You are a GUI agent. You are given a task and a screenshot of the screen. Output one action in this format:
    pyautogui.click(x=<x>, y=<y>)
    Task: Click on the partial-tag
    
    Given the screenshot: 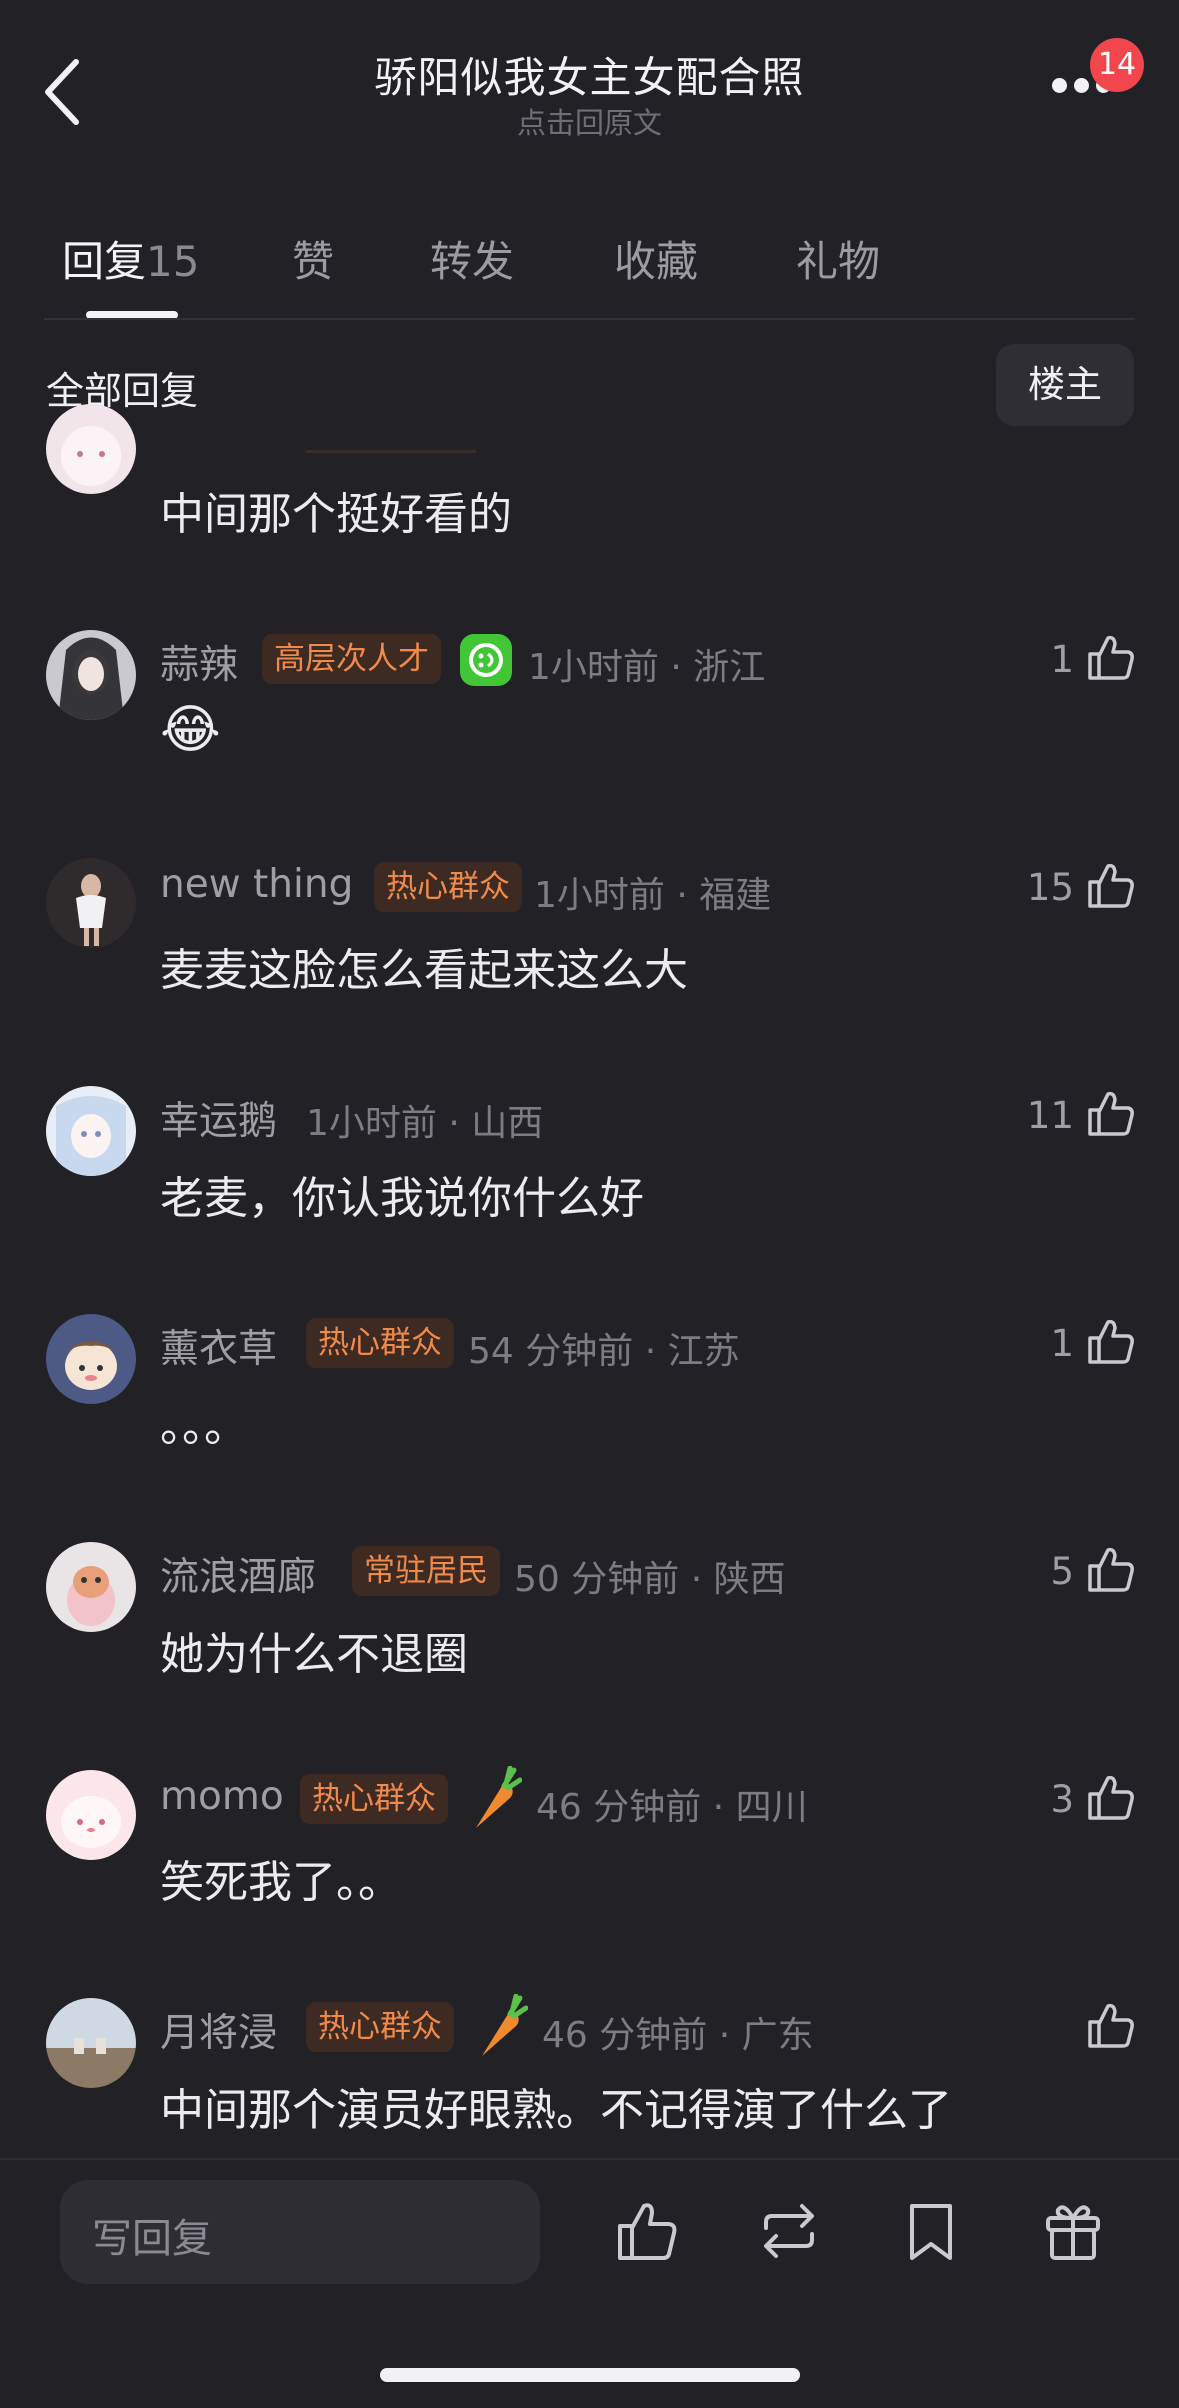 What is the action you would take?
    pyautogui.click(x=391, y=451)
    